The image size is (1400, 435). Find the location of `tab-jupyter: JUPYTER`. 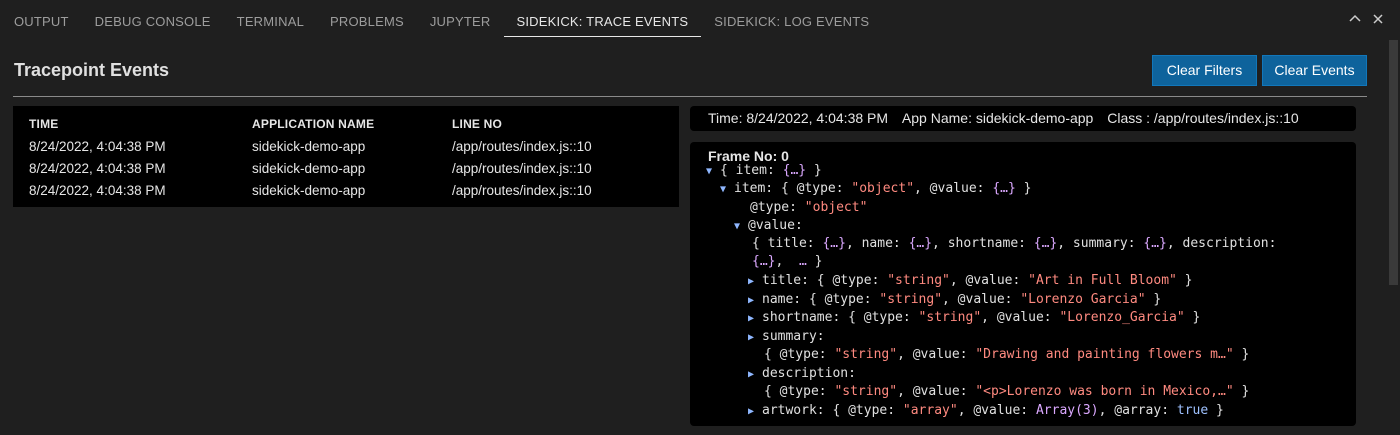

tab-jupyter: JUPYTER is located at coordinates (460, 18).